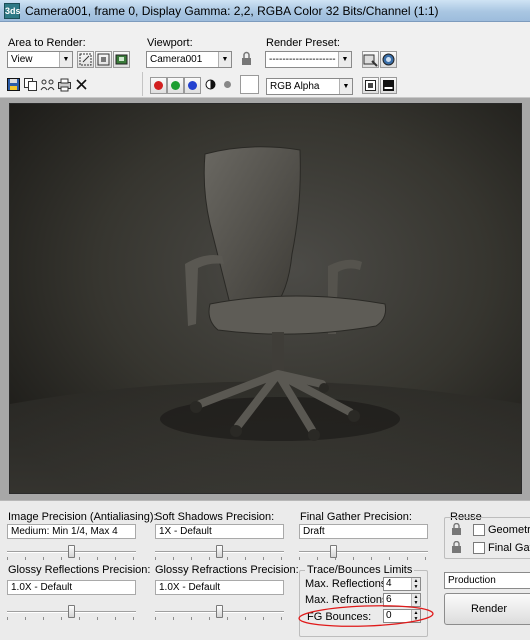 This screenshot has height=640, width=530. I want to click on fg-bounces-highlight-ellipse, so click(366, 616).